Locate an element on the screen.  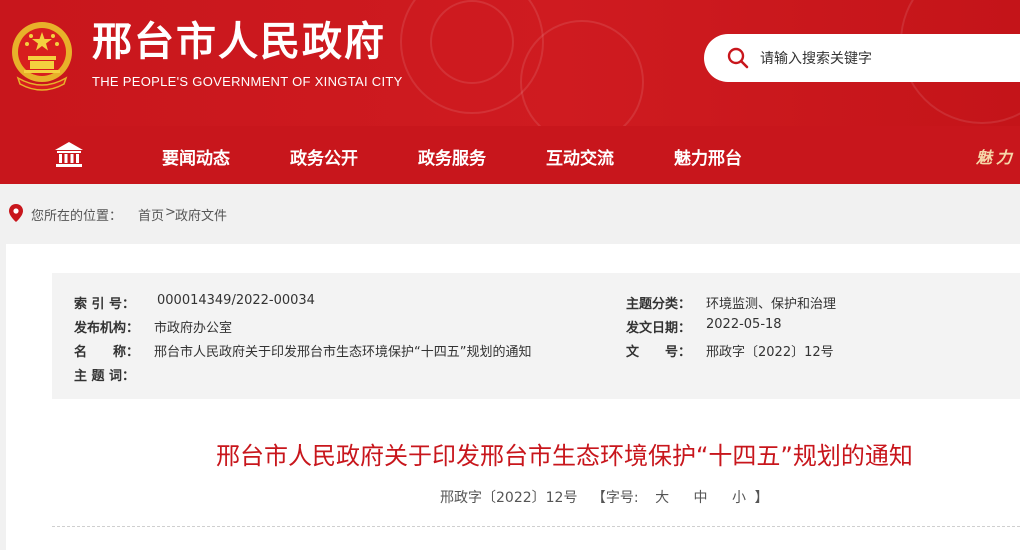
document-number: 邢政字〔2022〕12号 is located at coordinates (509, 498).